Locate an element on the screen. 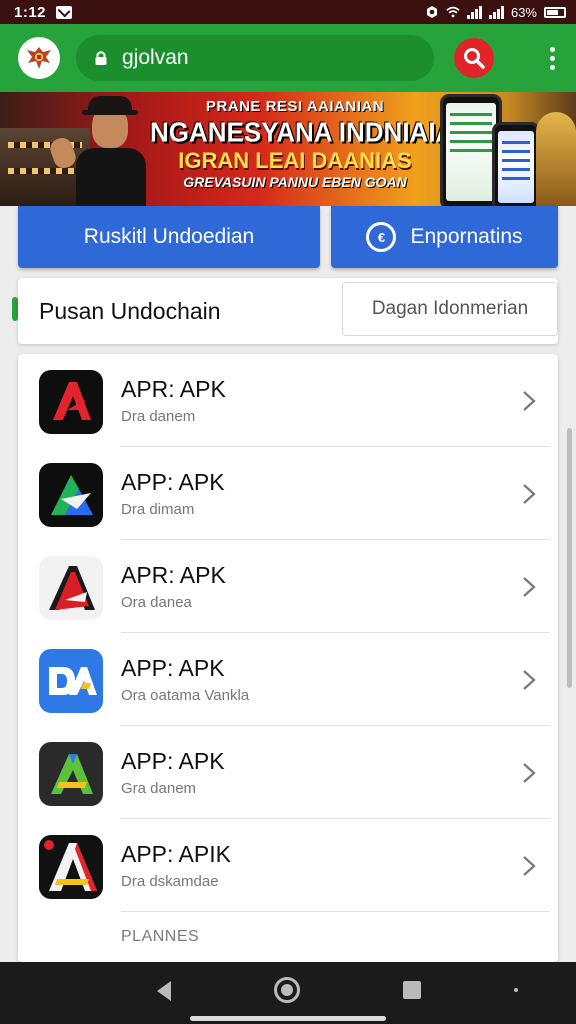 Image resolution: width=576 pixels, height=1024 pixels. search-button is located at coordinates (474, 58).